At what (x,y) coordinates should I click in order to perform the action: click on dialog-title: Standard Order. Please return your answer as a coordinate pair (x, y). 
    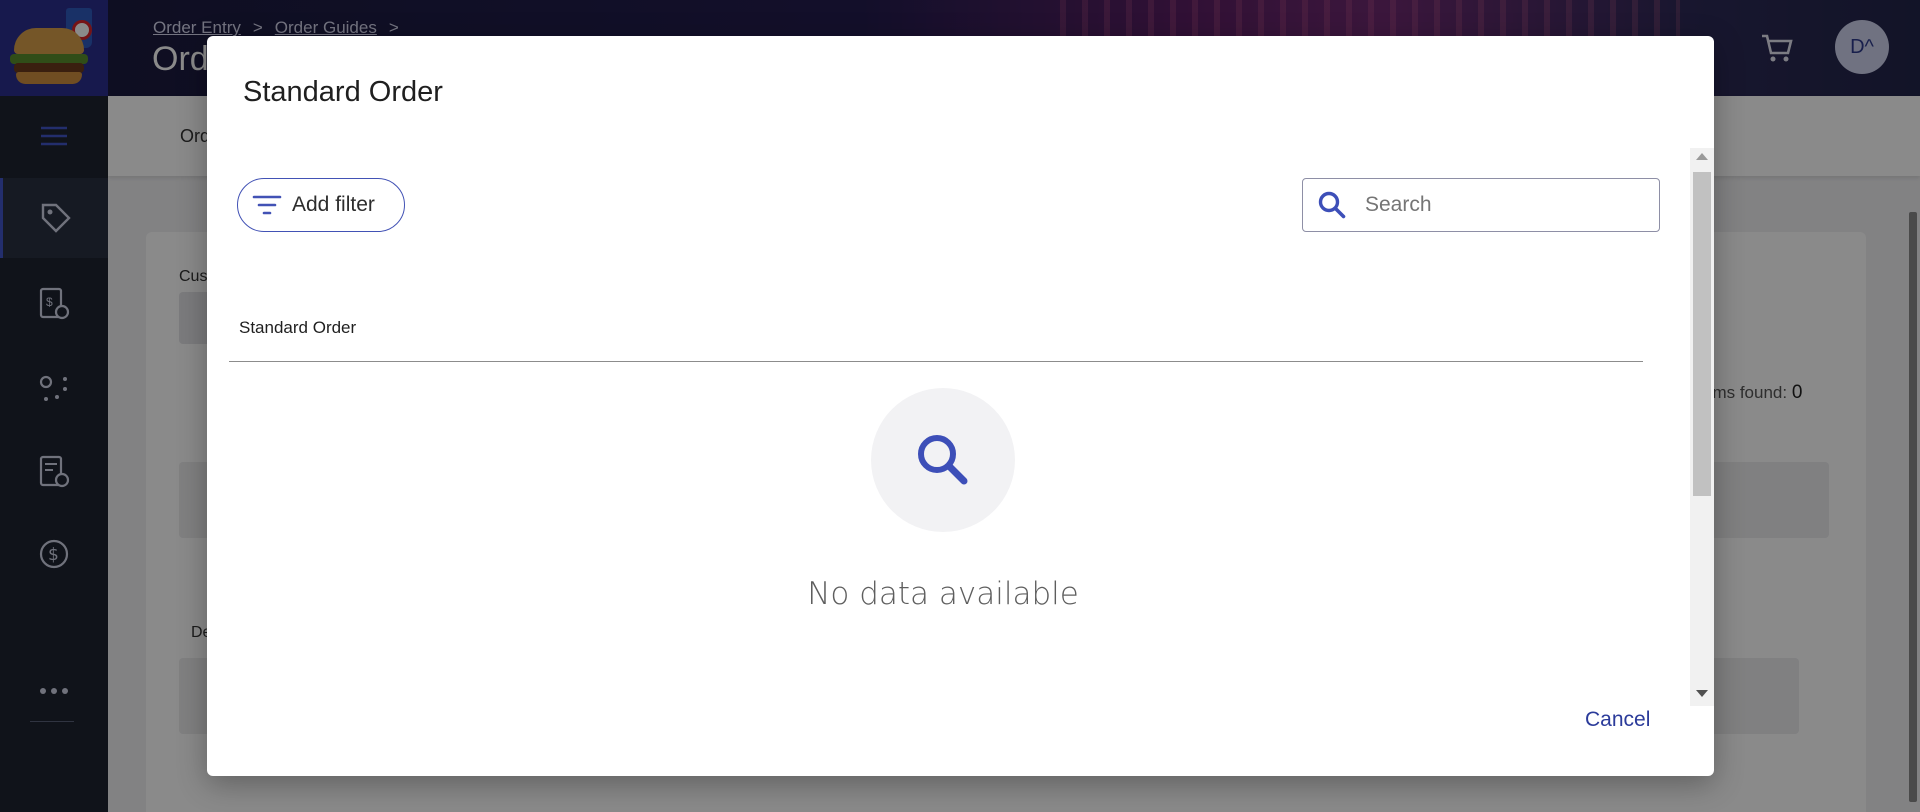
    Looking at the image, I should click on (343, 92).